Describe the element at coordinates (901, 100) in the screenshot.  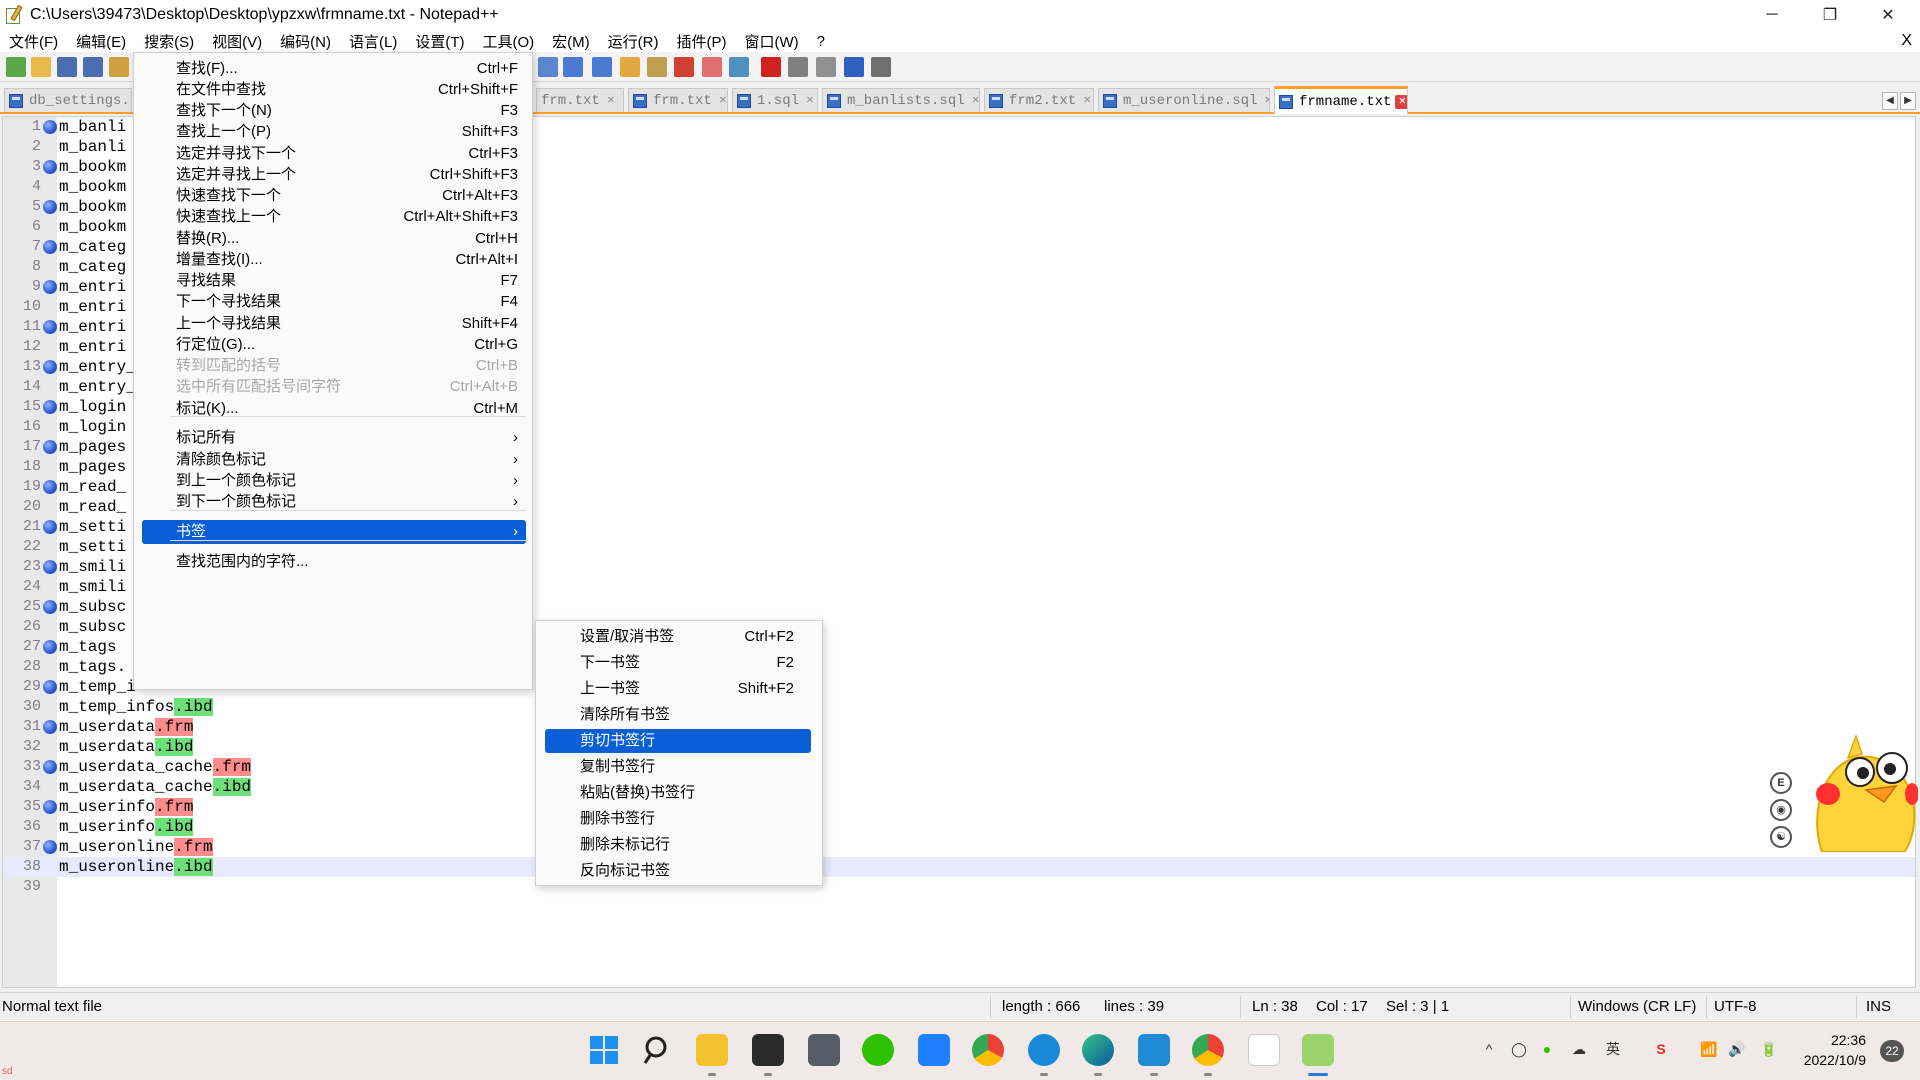
I see `tab-m-banlists-sql: m_banlists.sql ✕` at that location.